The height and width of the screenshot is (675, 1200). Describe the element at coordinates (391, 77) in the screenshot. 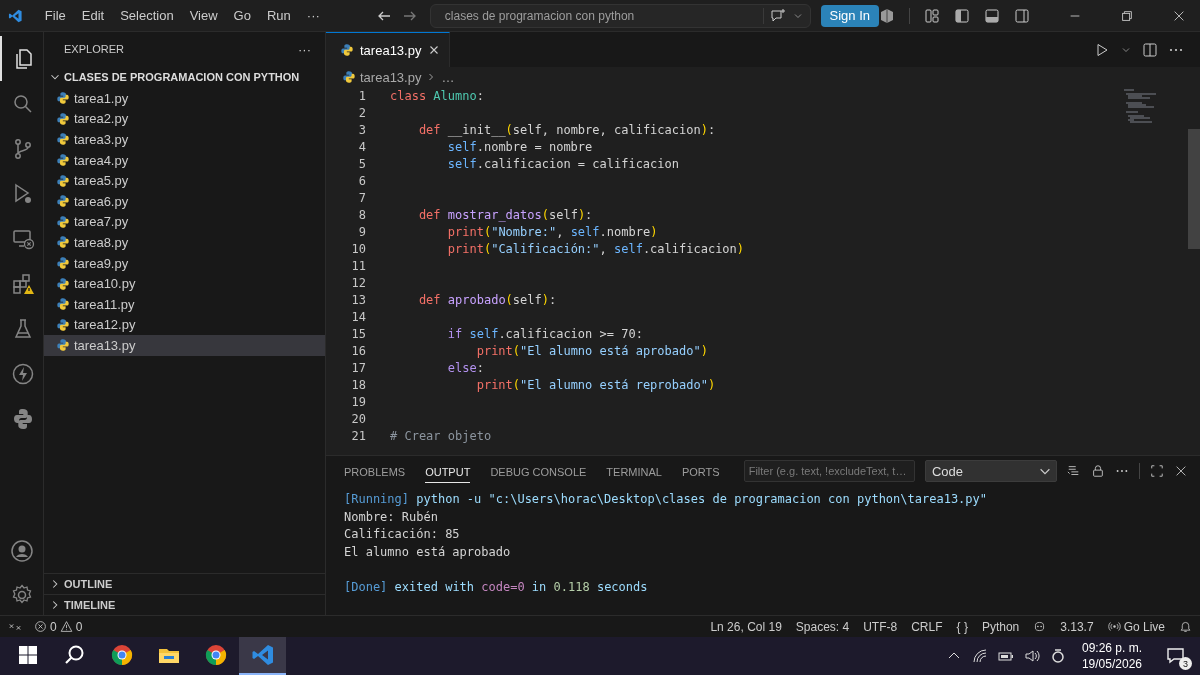

I see `breadcrumb-item: tarea13.py` at that location.